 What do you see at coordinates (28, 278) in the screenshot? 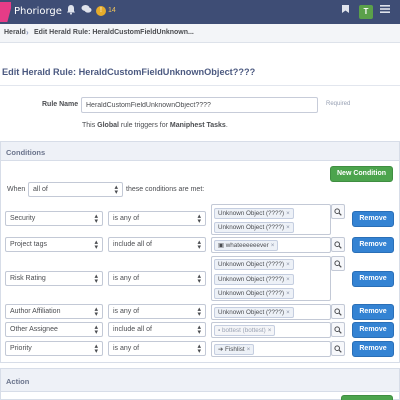
I see `field-value: Risk Rating` at bounding box center [28, 278].